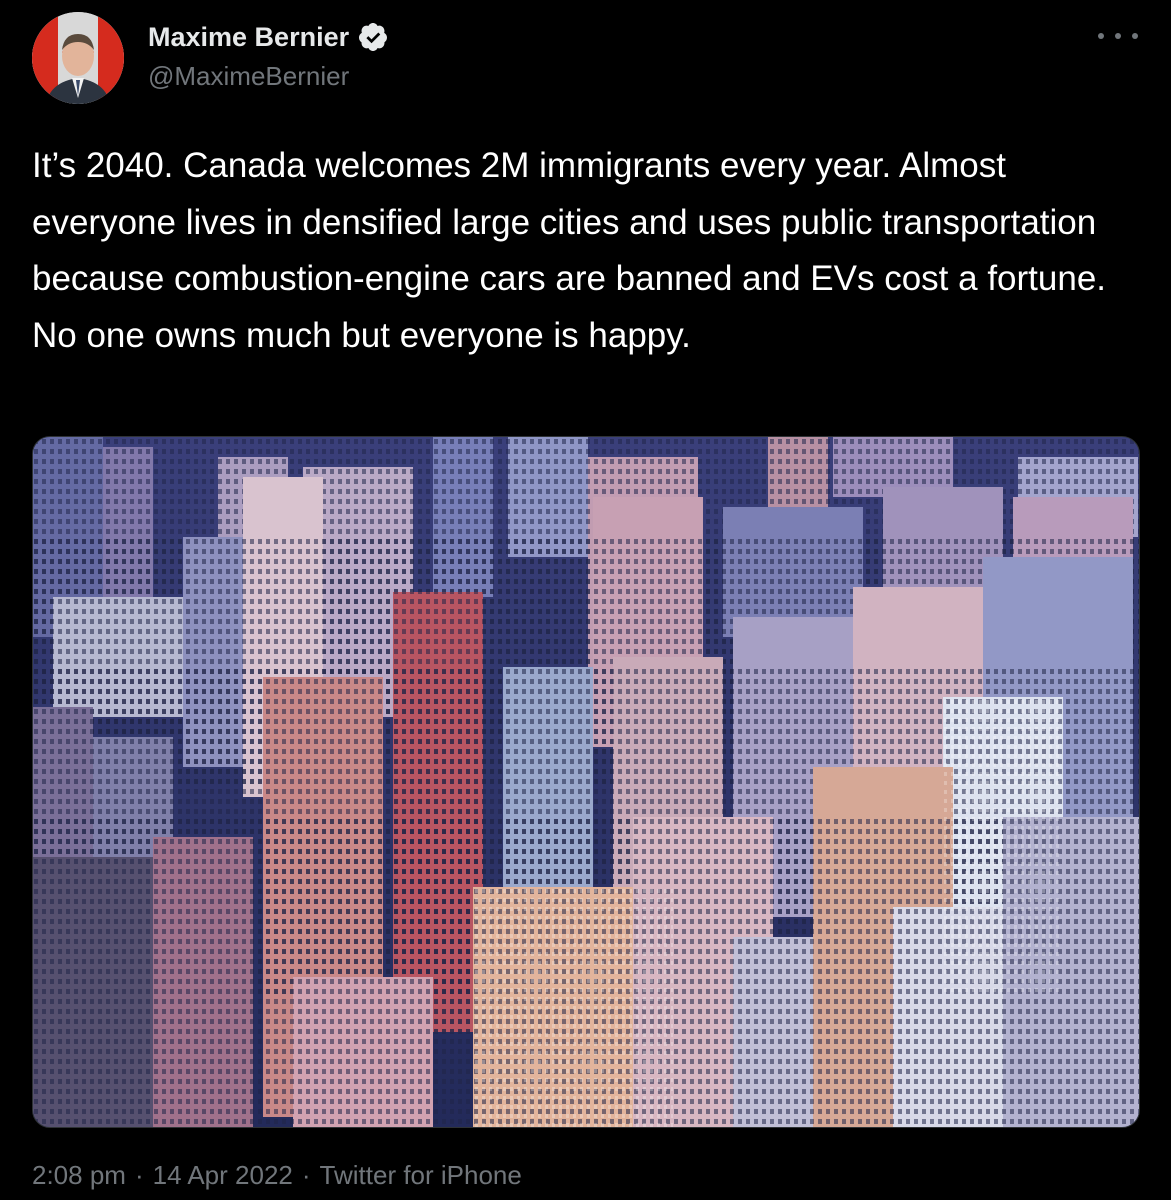  I want to click on tweet-date: 14 Apr 2022, so click(223, 1175).